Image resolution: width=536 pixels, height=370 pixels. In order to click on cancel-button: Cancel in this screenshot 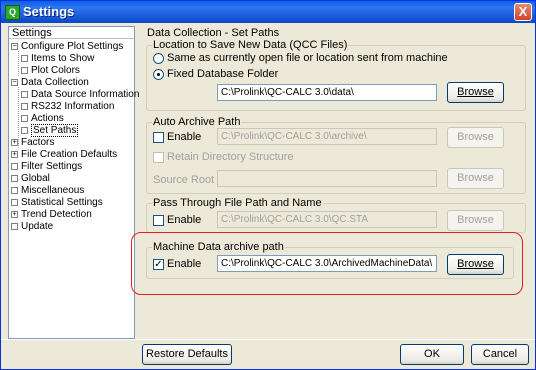, I will do `click(500, 354)`.